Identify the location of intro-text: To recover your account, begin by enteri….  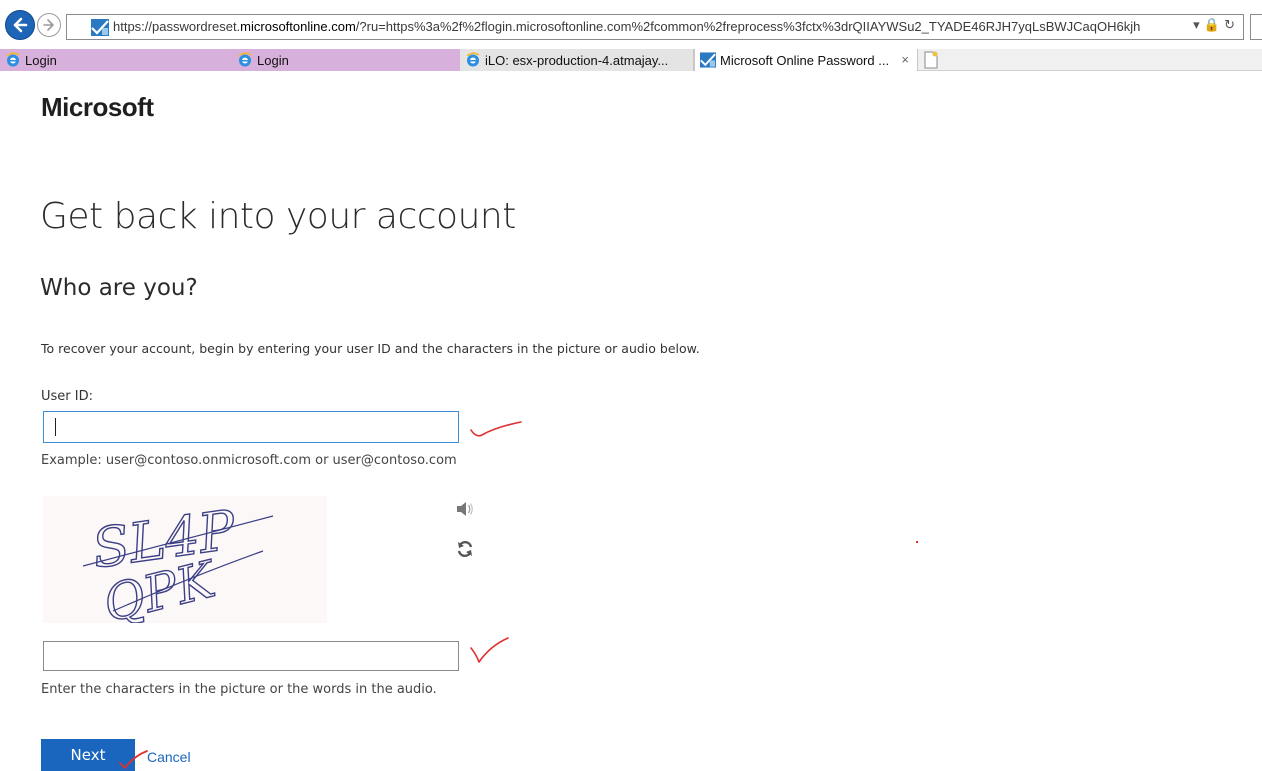
(370, 348).